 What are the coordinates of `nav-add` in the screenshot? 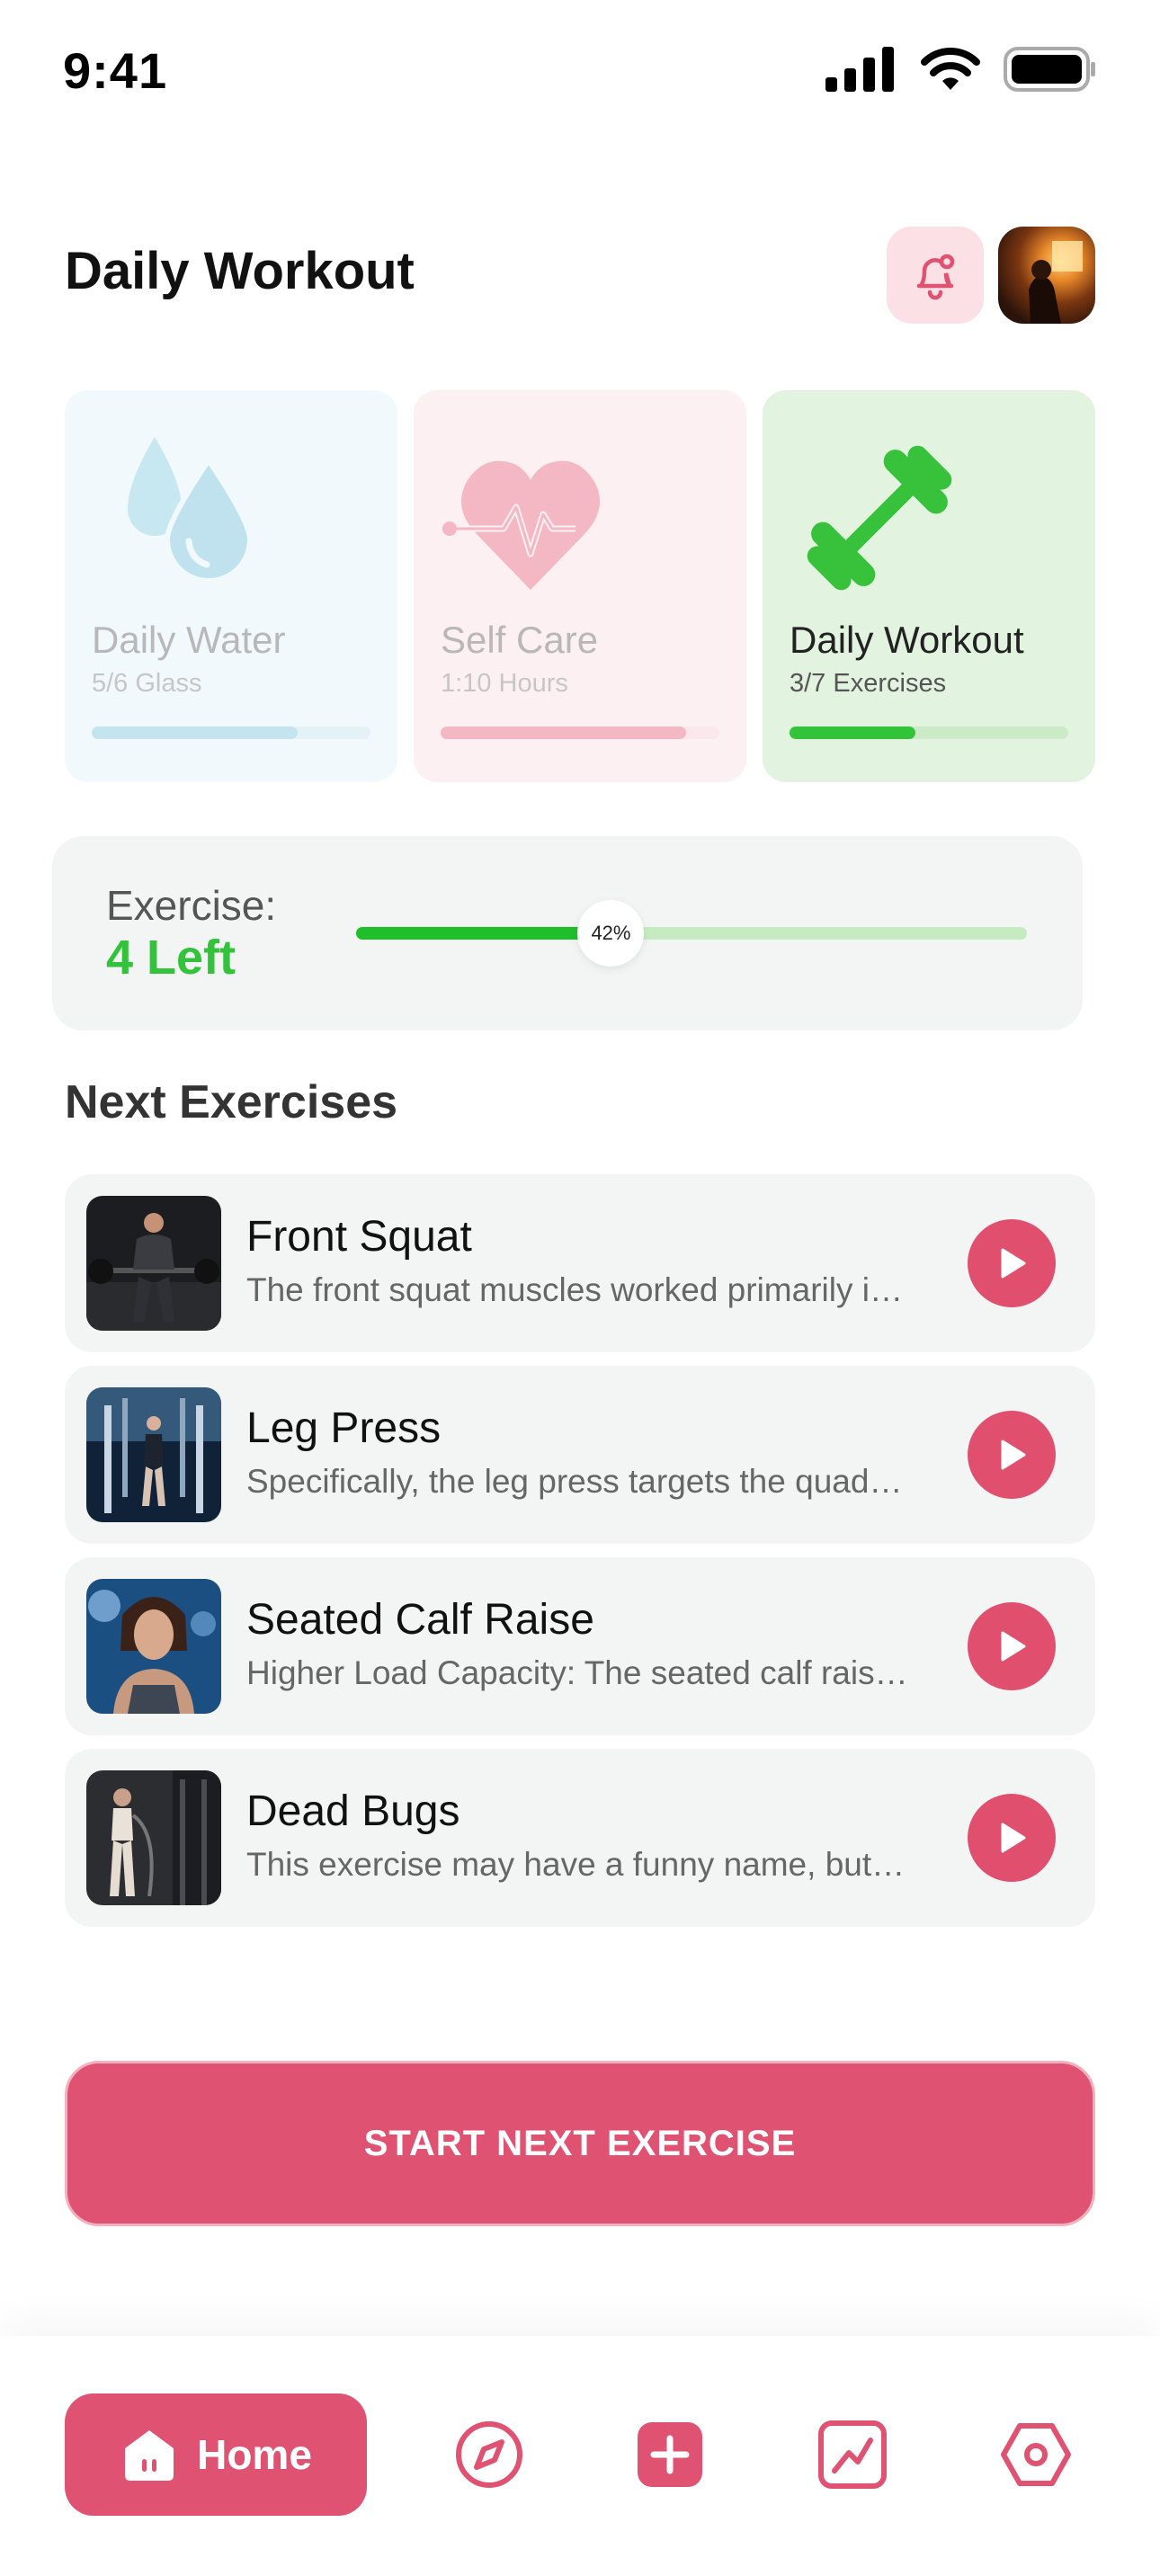 It's located at (670, 2455).